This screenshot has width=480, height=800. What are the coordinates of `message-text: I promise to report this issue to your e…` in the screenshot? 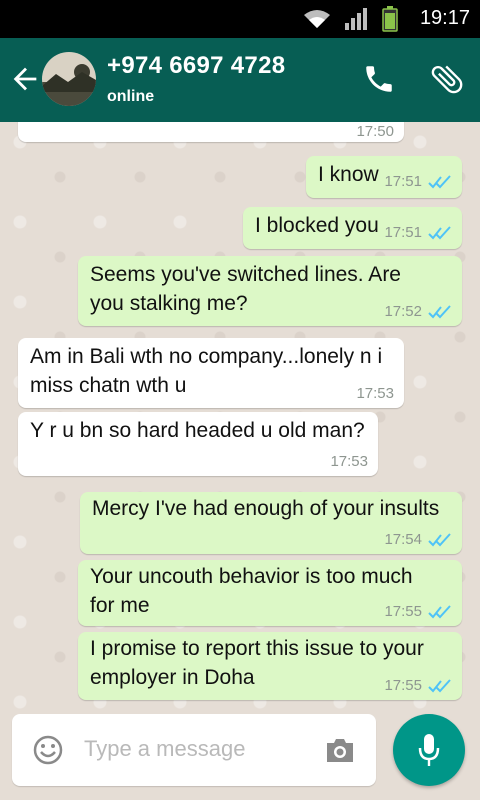 It's located at (257, 663).